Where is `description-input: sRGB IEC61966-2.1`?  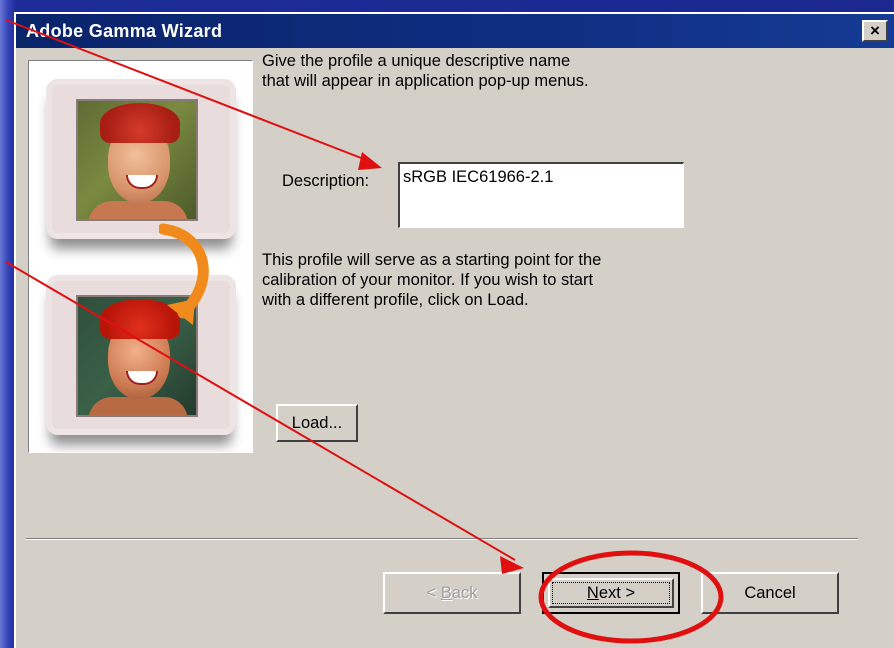 description-input: sRGB IEC61966-2.1 is located at coordinates (541, 195).